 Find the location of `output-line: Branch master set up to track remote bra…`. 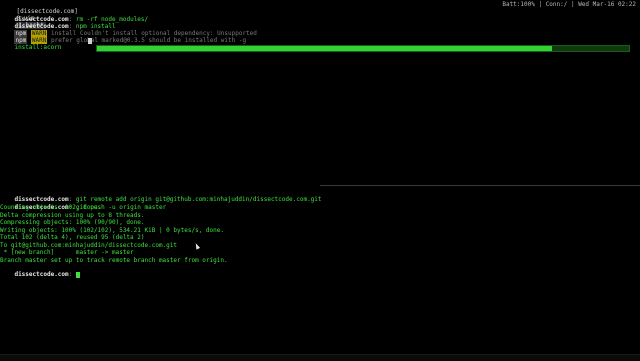

output-line: Branch master set up to track remote bra… is located at coordinates (114, 260).